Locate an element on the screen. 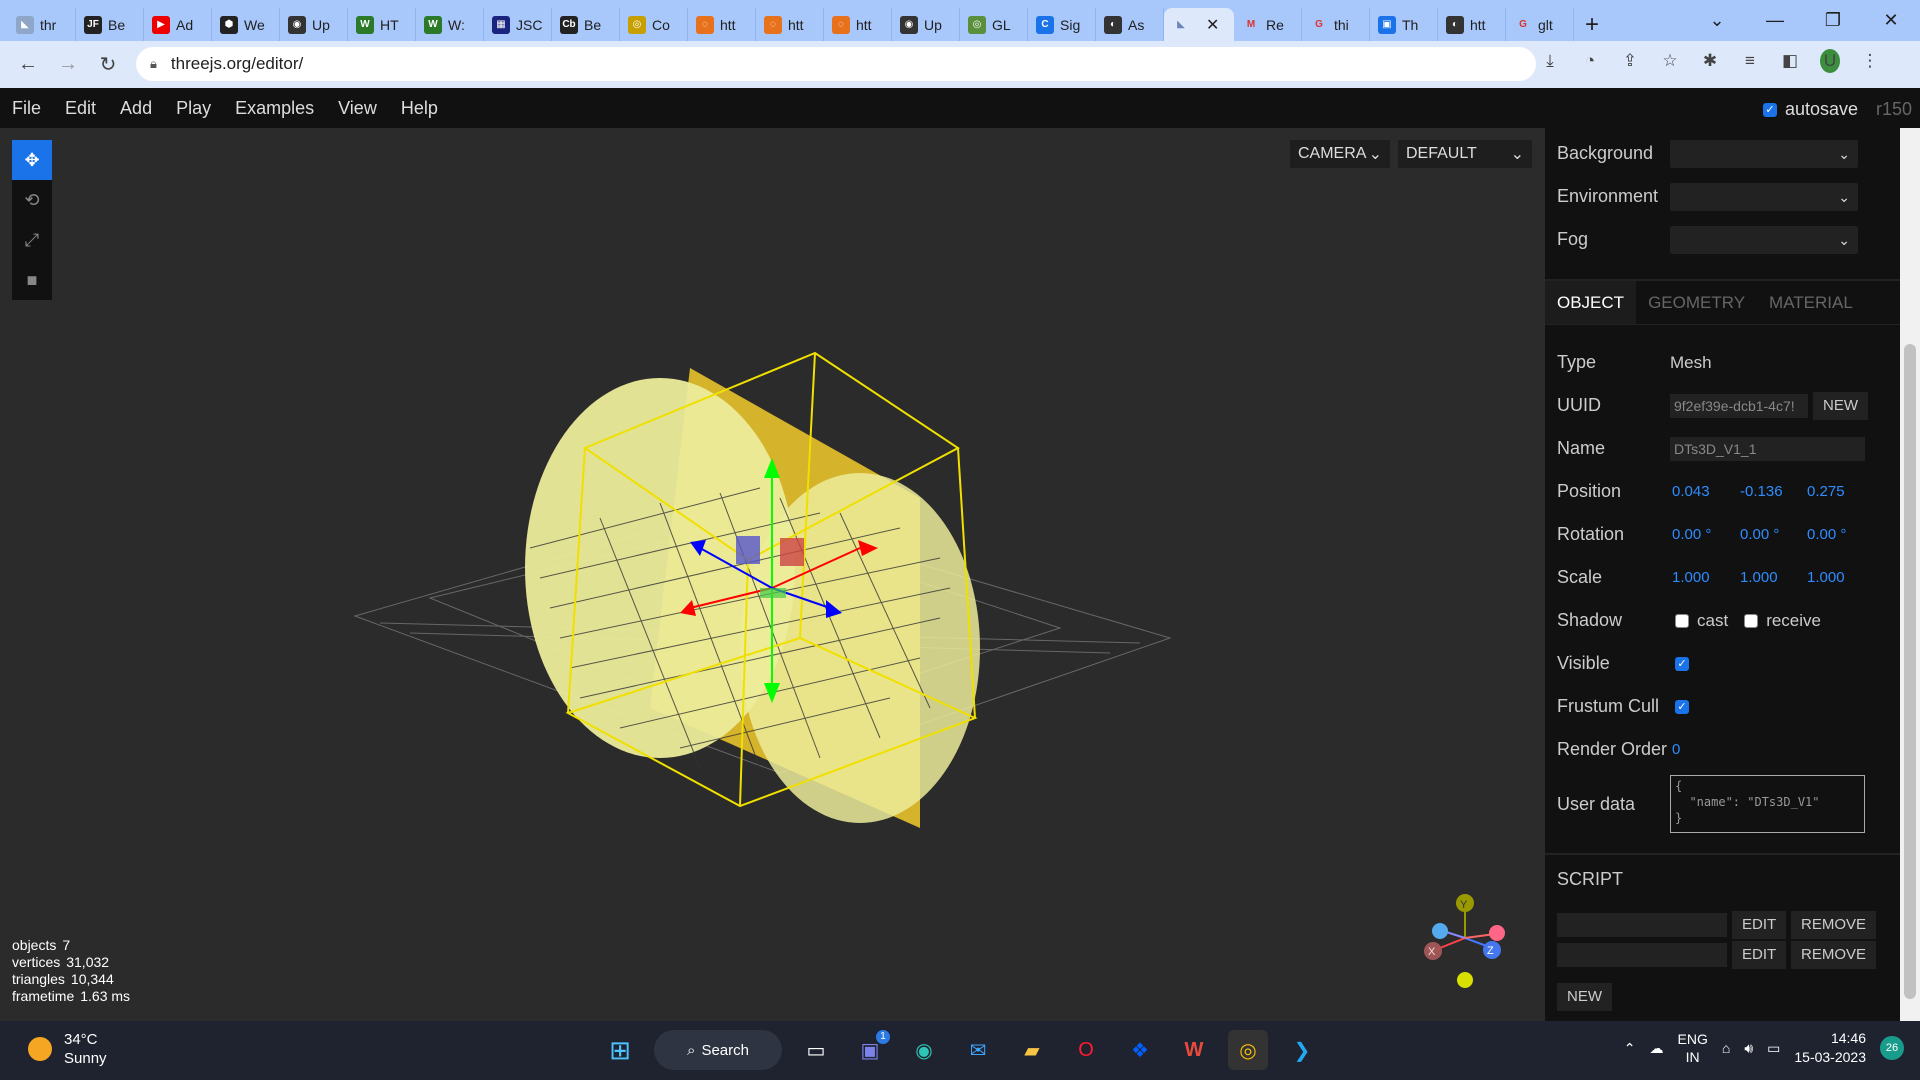  volume-icon: 🔊︎ is located at coordinates (1748, 1048).